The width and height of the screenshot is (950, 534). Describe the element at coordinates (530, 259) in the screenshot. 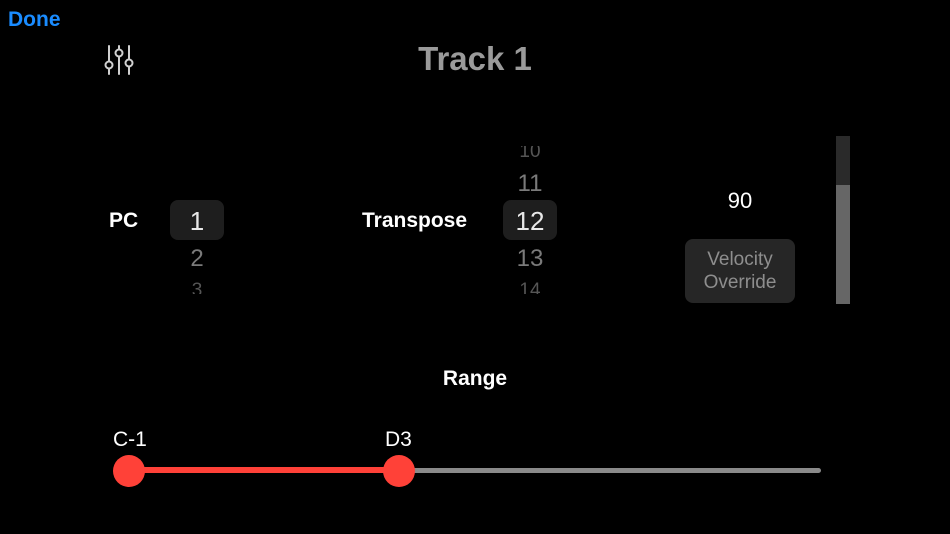

I see `transpose-picker-item: 13` at that location.